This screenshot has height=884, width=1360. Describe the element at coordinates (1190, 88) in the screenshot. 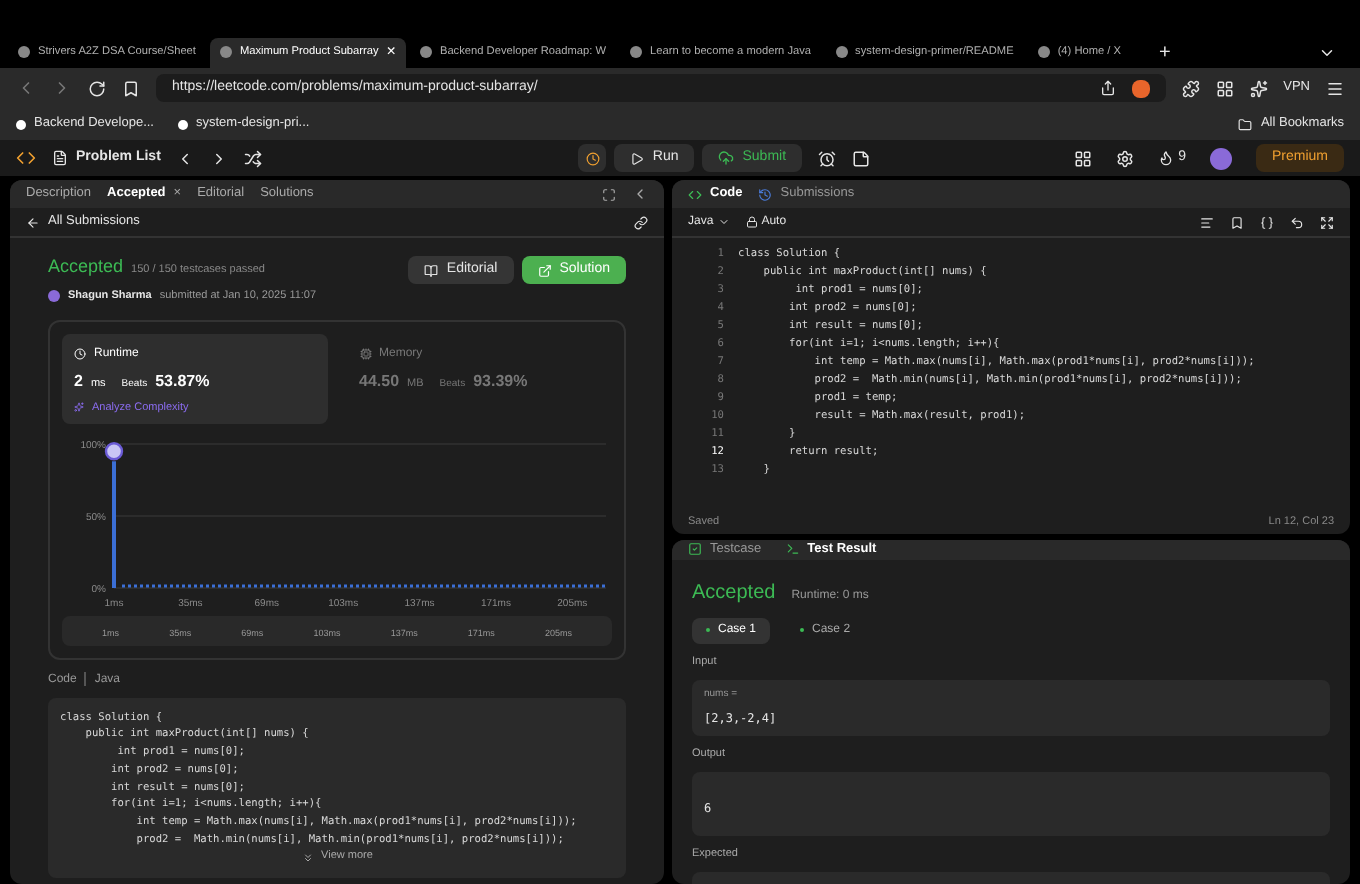

I see `extensions-icon` at that location.